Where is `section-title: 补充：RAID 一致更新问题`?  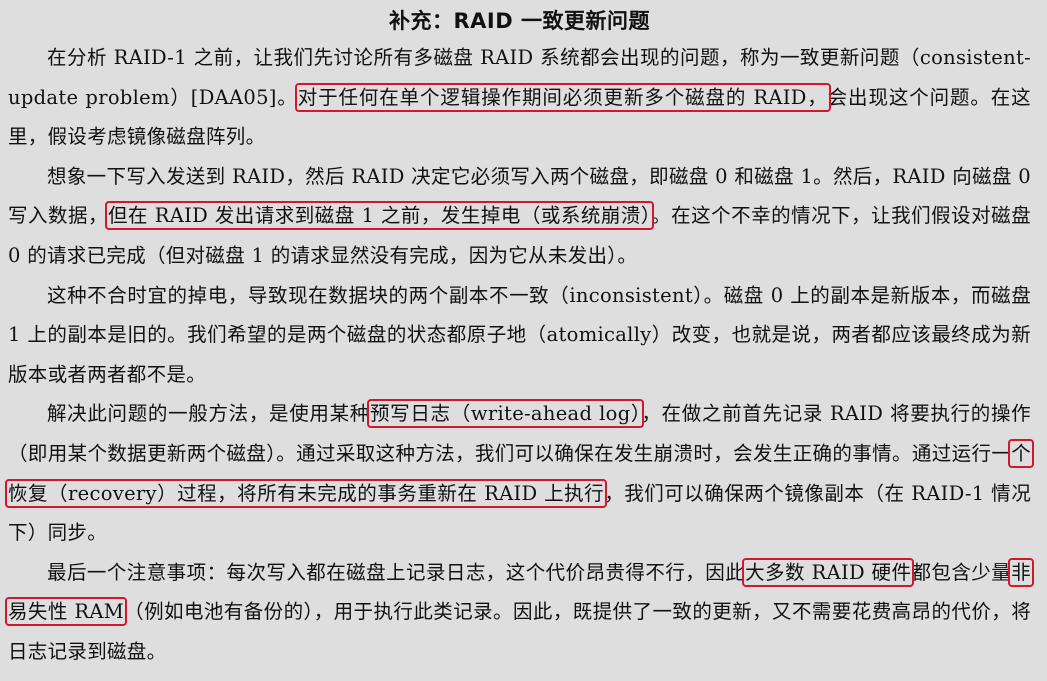 section-title: 补充：RAID 一致更新问题 is located at coordinates (519, 21).